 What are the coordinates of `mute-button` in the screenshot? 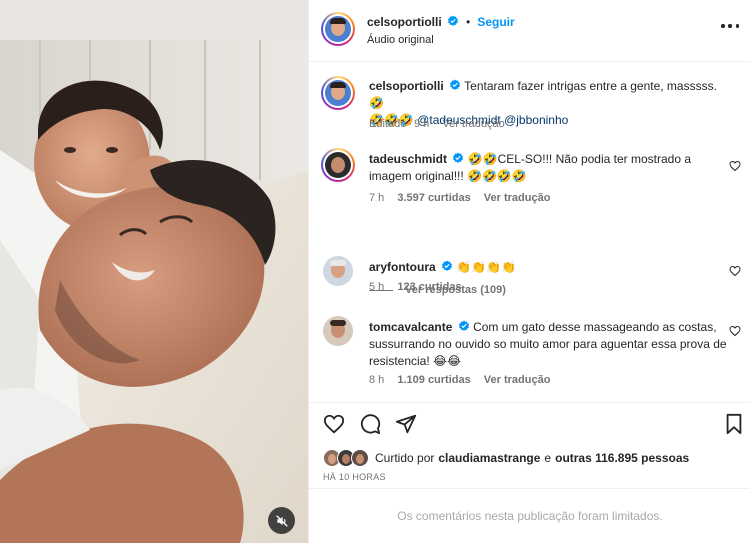 It's located at (281, 520).